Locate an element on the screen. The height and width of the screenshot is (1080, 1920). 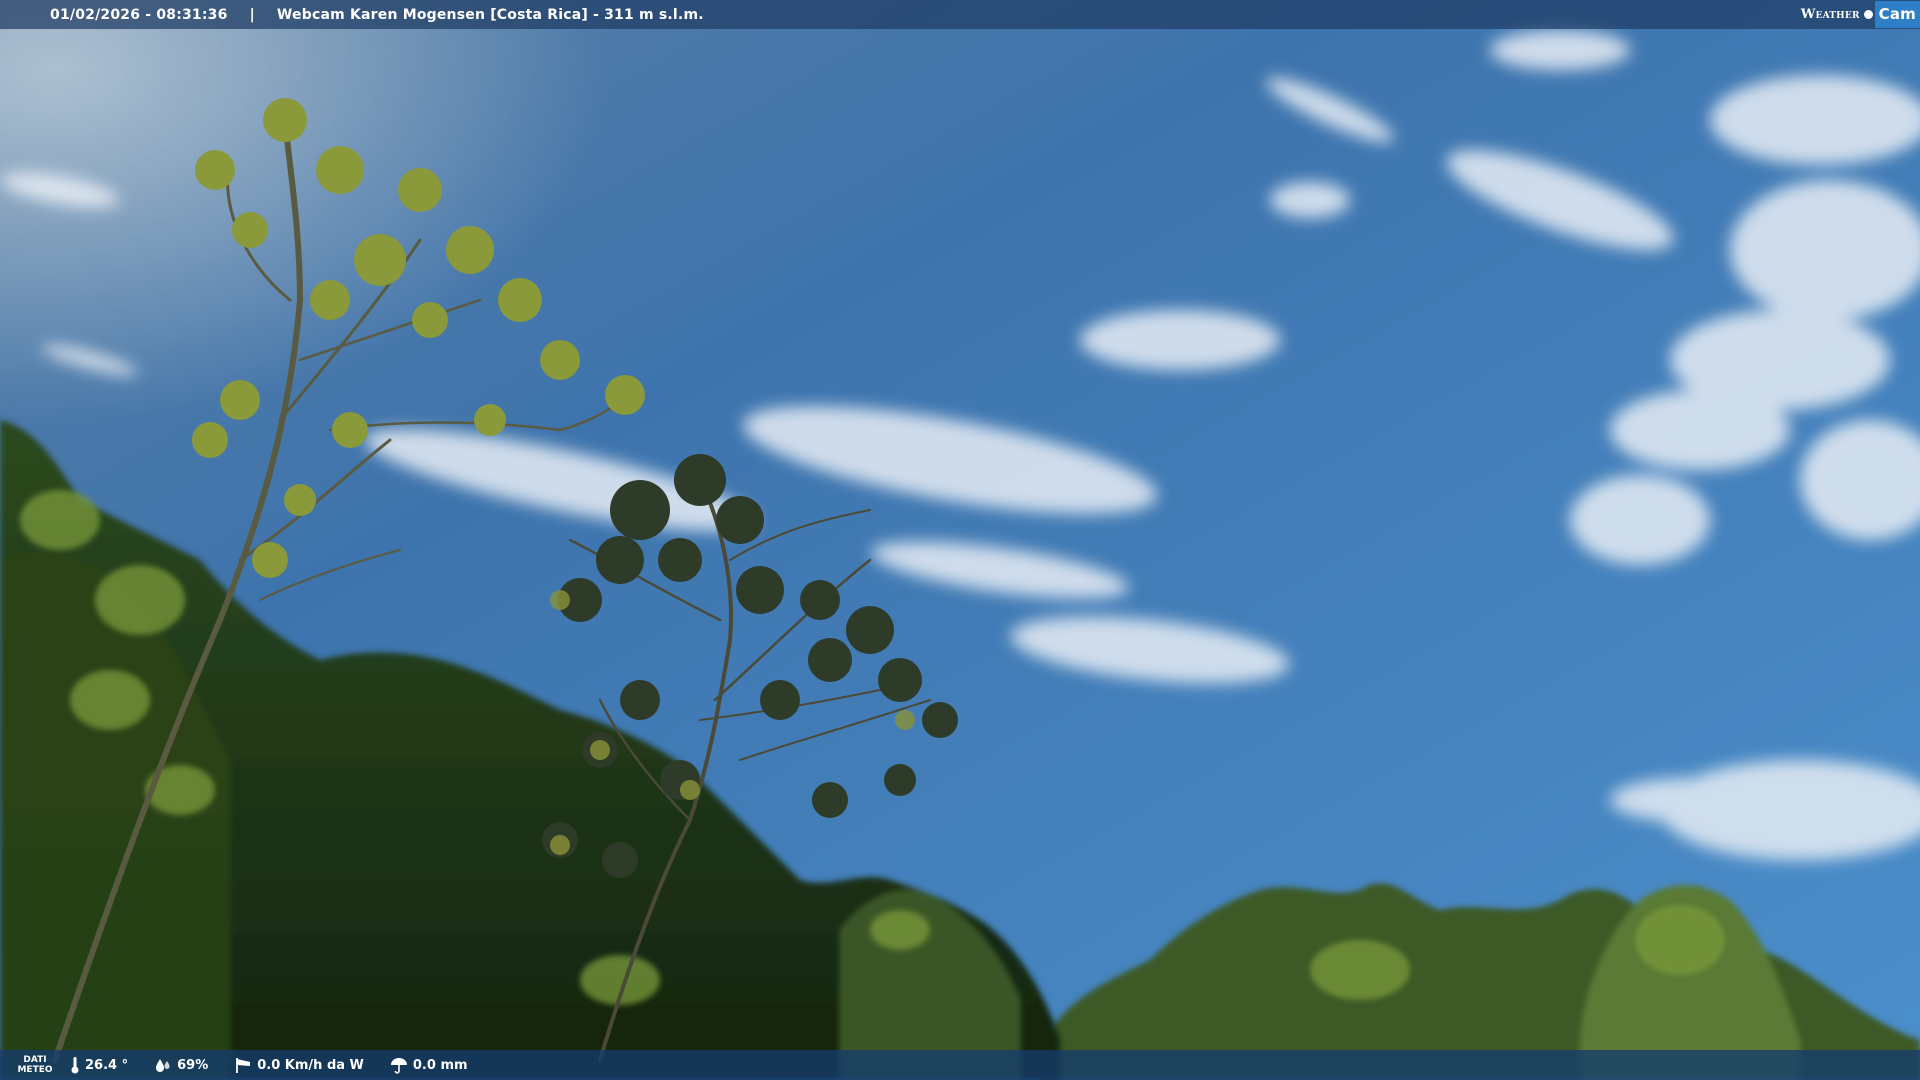
wind-readout: 0.0 Km/h da W is located at coordinates (299, 1065).